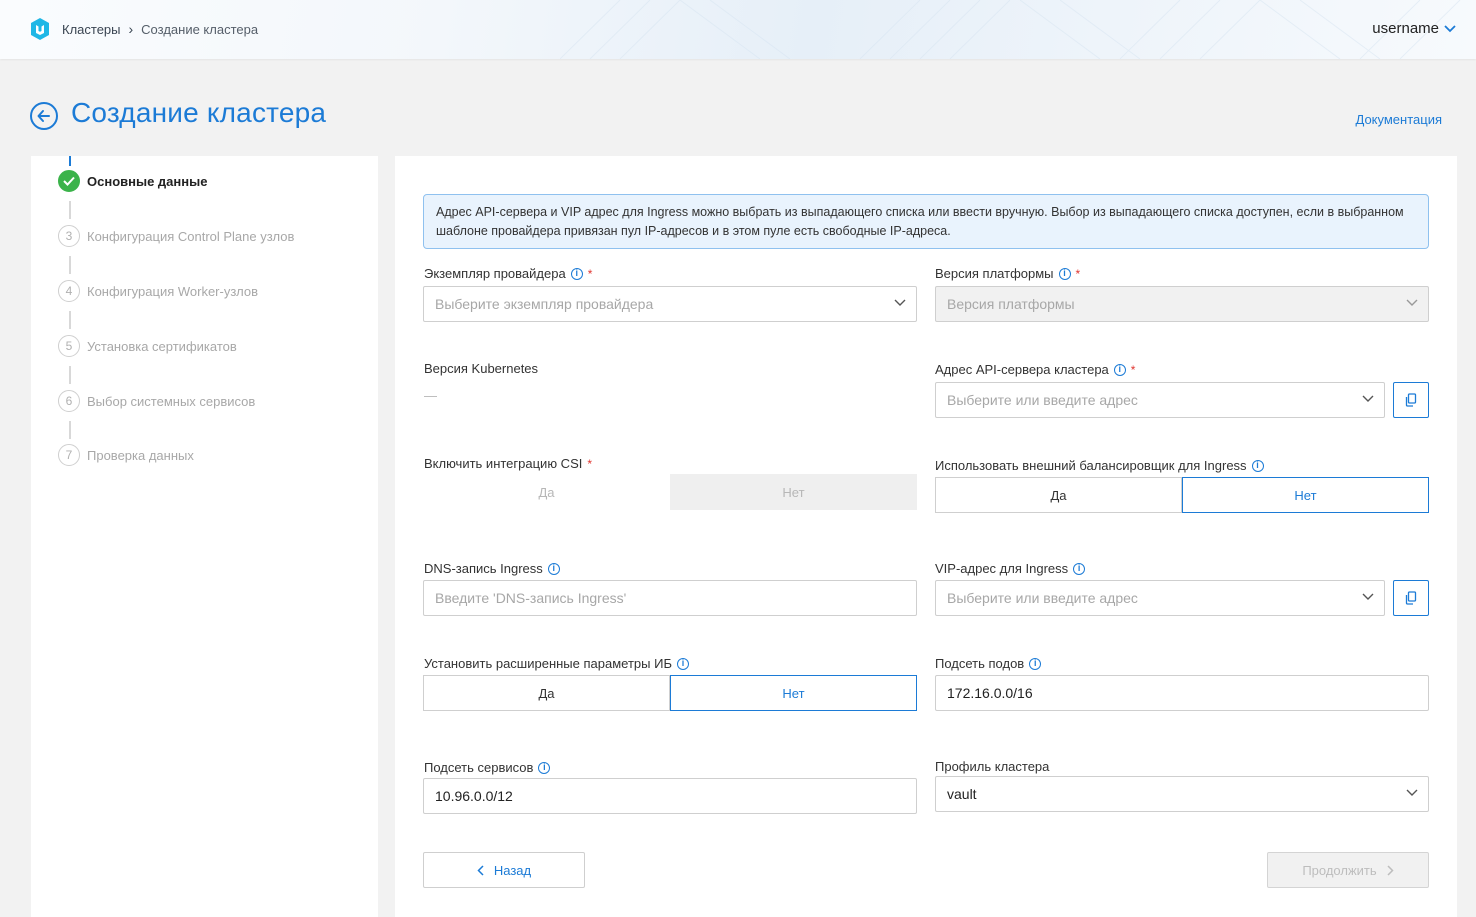 The image size is (1476, 917). What do you see at coordinates (992, 766) in the screenshot?
I see `cluster-profile-label: Профиль кластера` at bounding box center [992, 766].